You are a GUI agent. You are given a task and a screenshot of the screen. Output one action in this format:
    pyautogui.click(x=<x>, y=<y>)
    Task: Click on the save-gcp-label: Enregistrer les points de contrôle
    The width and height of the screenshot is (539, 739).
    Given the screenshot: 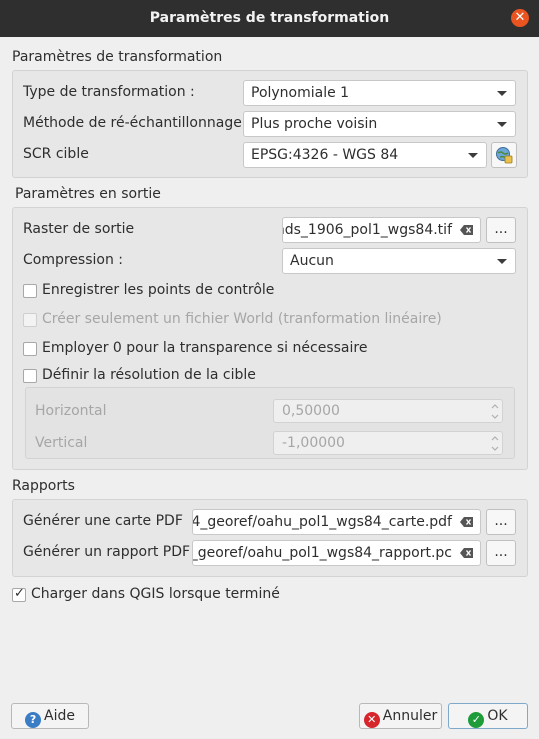 What is the action you would take?
    pyautogui.click(x=158, y=290)
    